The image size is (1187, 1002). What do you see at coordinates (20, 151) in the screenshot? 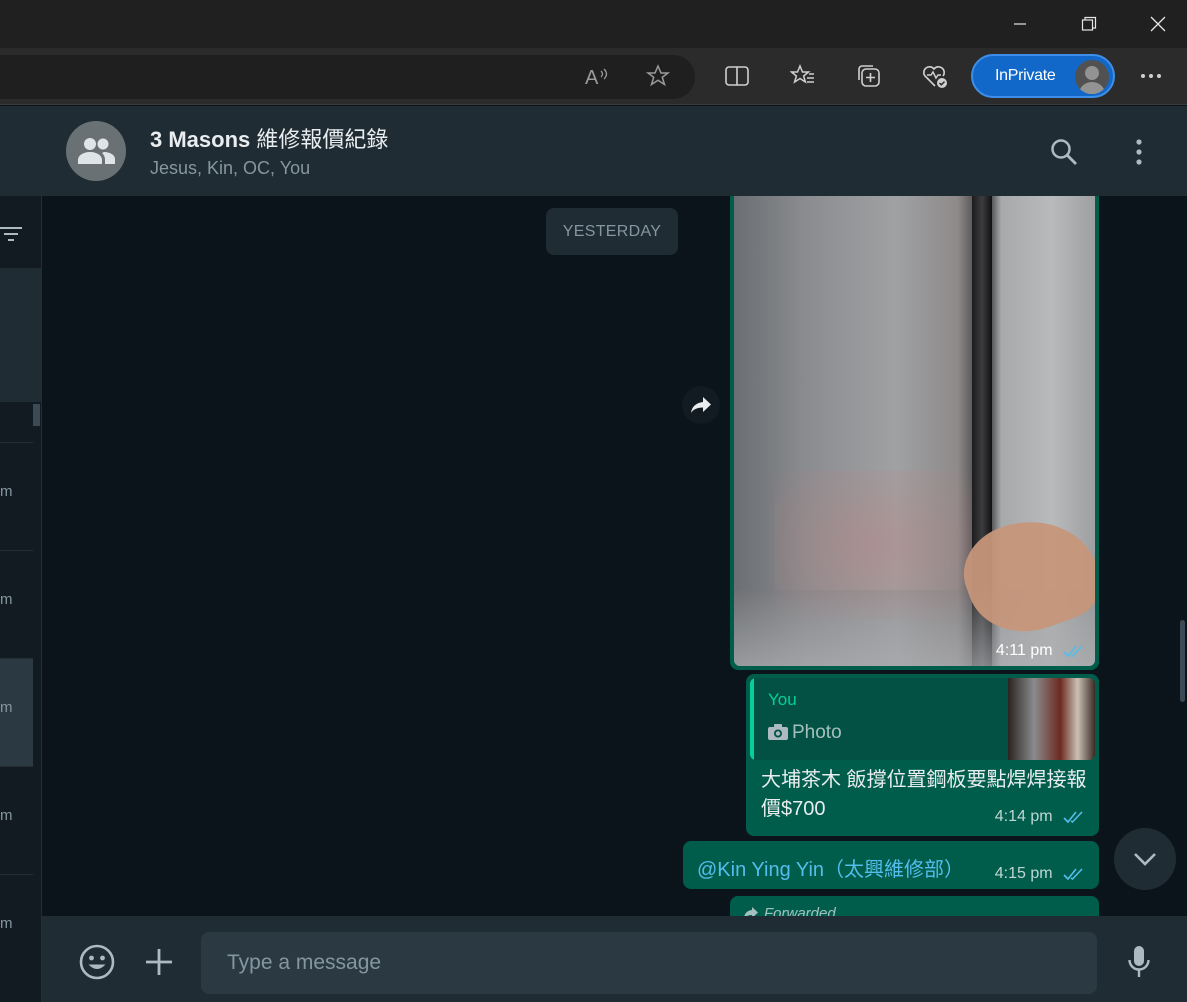
I see `chat-list-header` at bounding box center [20, 151].